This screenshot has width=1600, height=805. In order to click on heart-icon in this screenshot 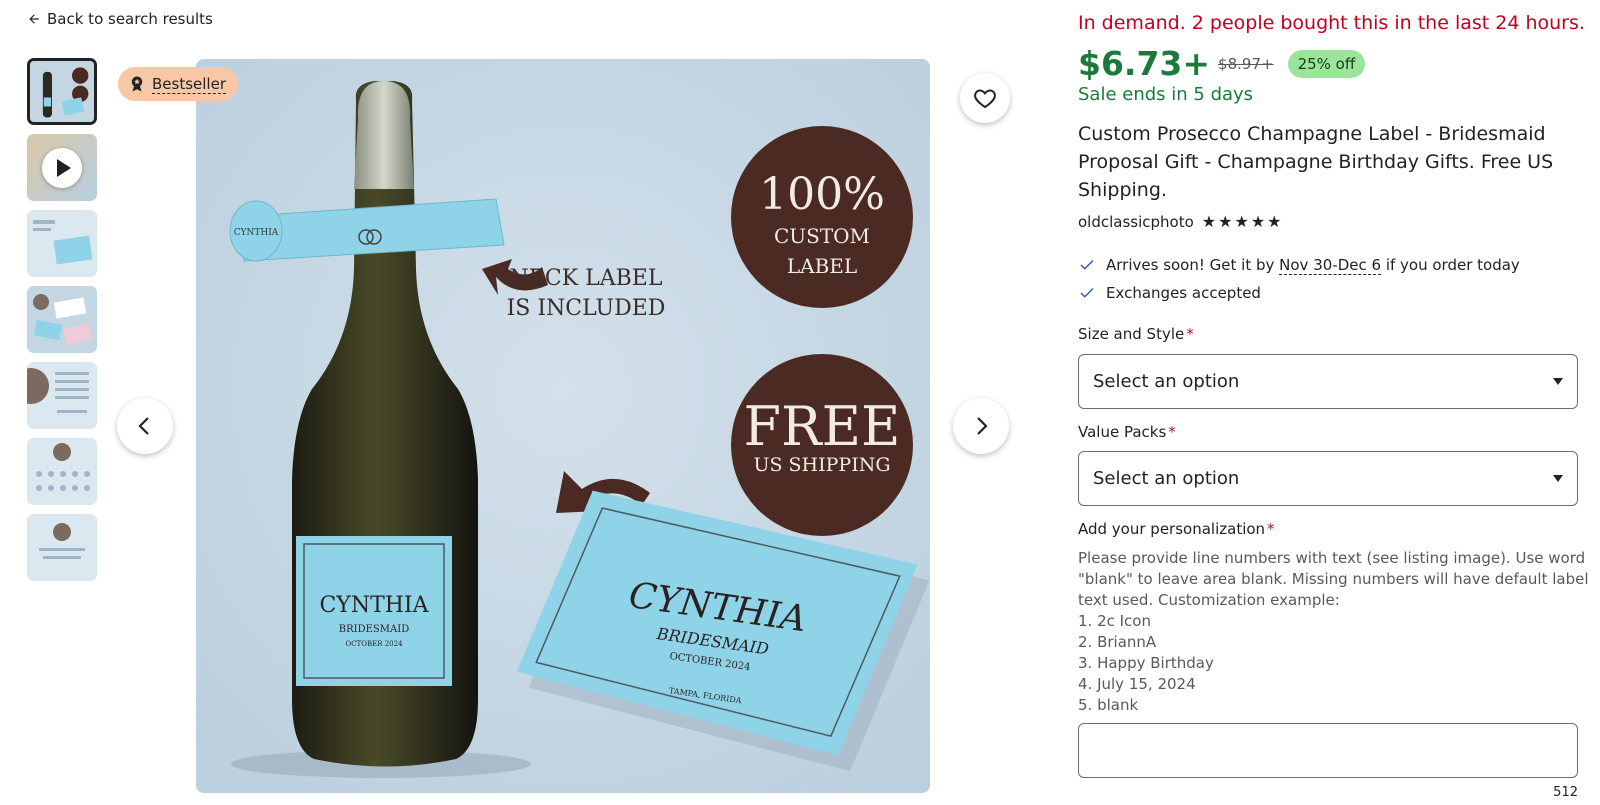, I will do `click(985, 99)`.